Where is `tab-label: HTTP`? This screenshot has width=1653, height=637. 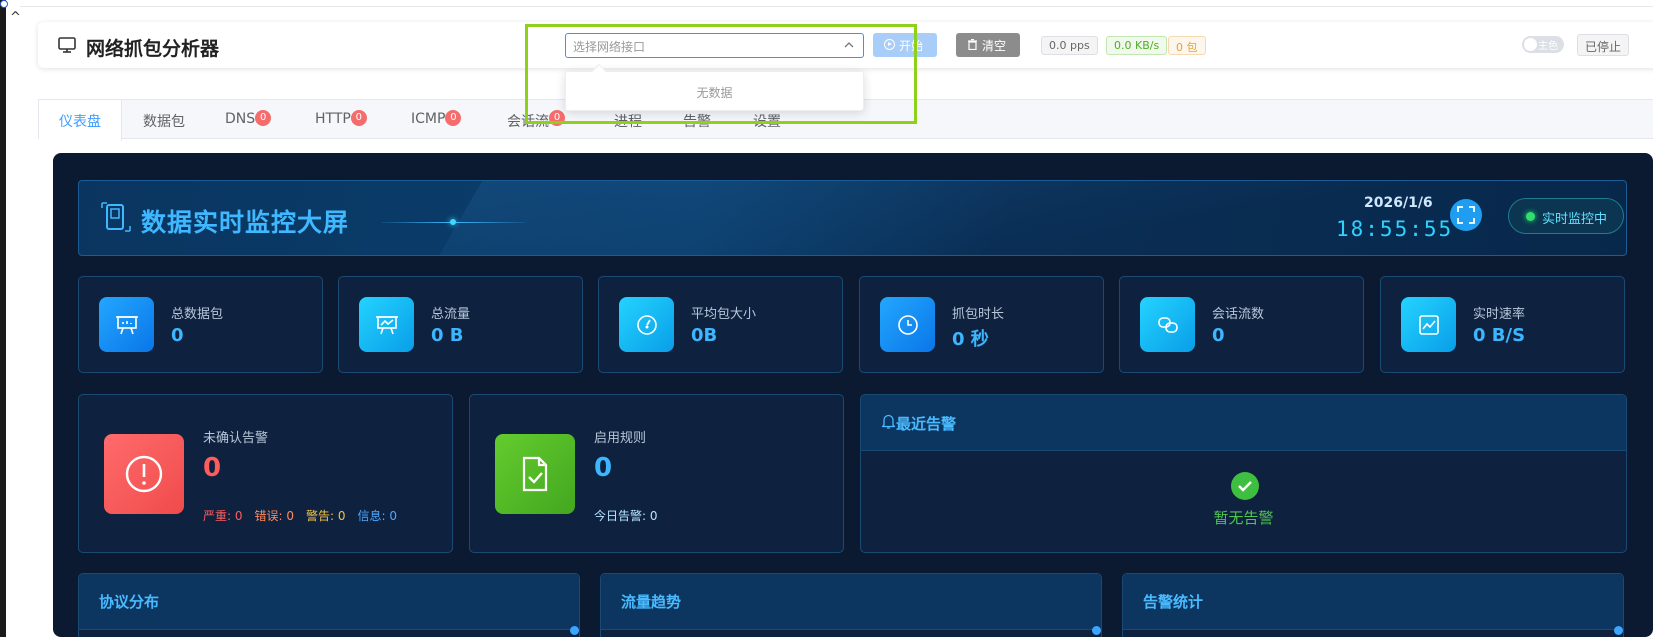 tab-label: HTTP is located at coordinates (333, 119).